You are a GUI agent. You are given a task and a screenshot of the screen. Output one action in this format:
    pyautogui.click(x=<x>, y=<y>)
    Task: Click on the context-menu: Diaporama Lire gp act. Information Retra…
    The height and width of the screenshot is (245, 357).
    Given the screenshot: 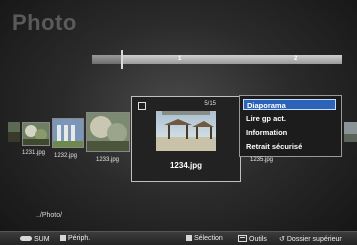 What is the action you would take?
    pyautogui.click(x=290, y=126)
    